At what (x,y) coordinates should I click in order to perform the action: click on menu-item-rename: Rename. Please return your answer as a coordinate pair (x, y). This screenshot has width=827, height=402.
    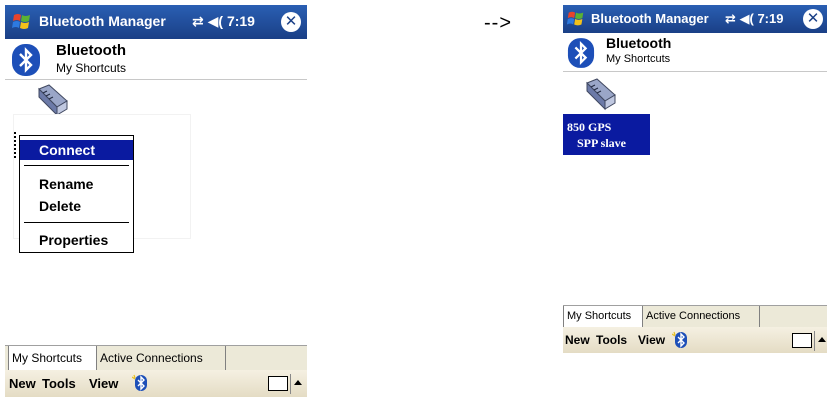
    Looking at the image, I should click on (76, 184).